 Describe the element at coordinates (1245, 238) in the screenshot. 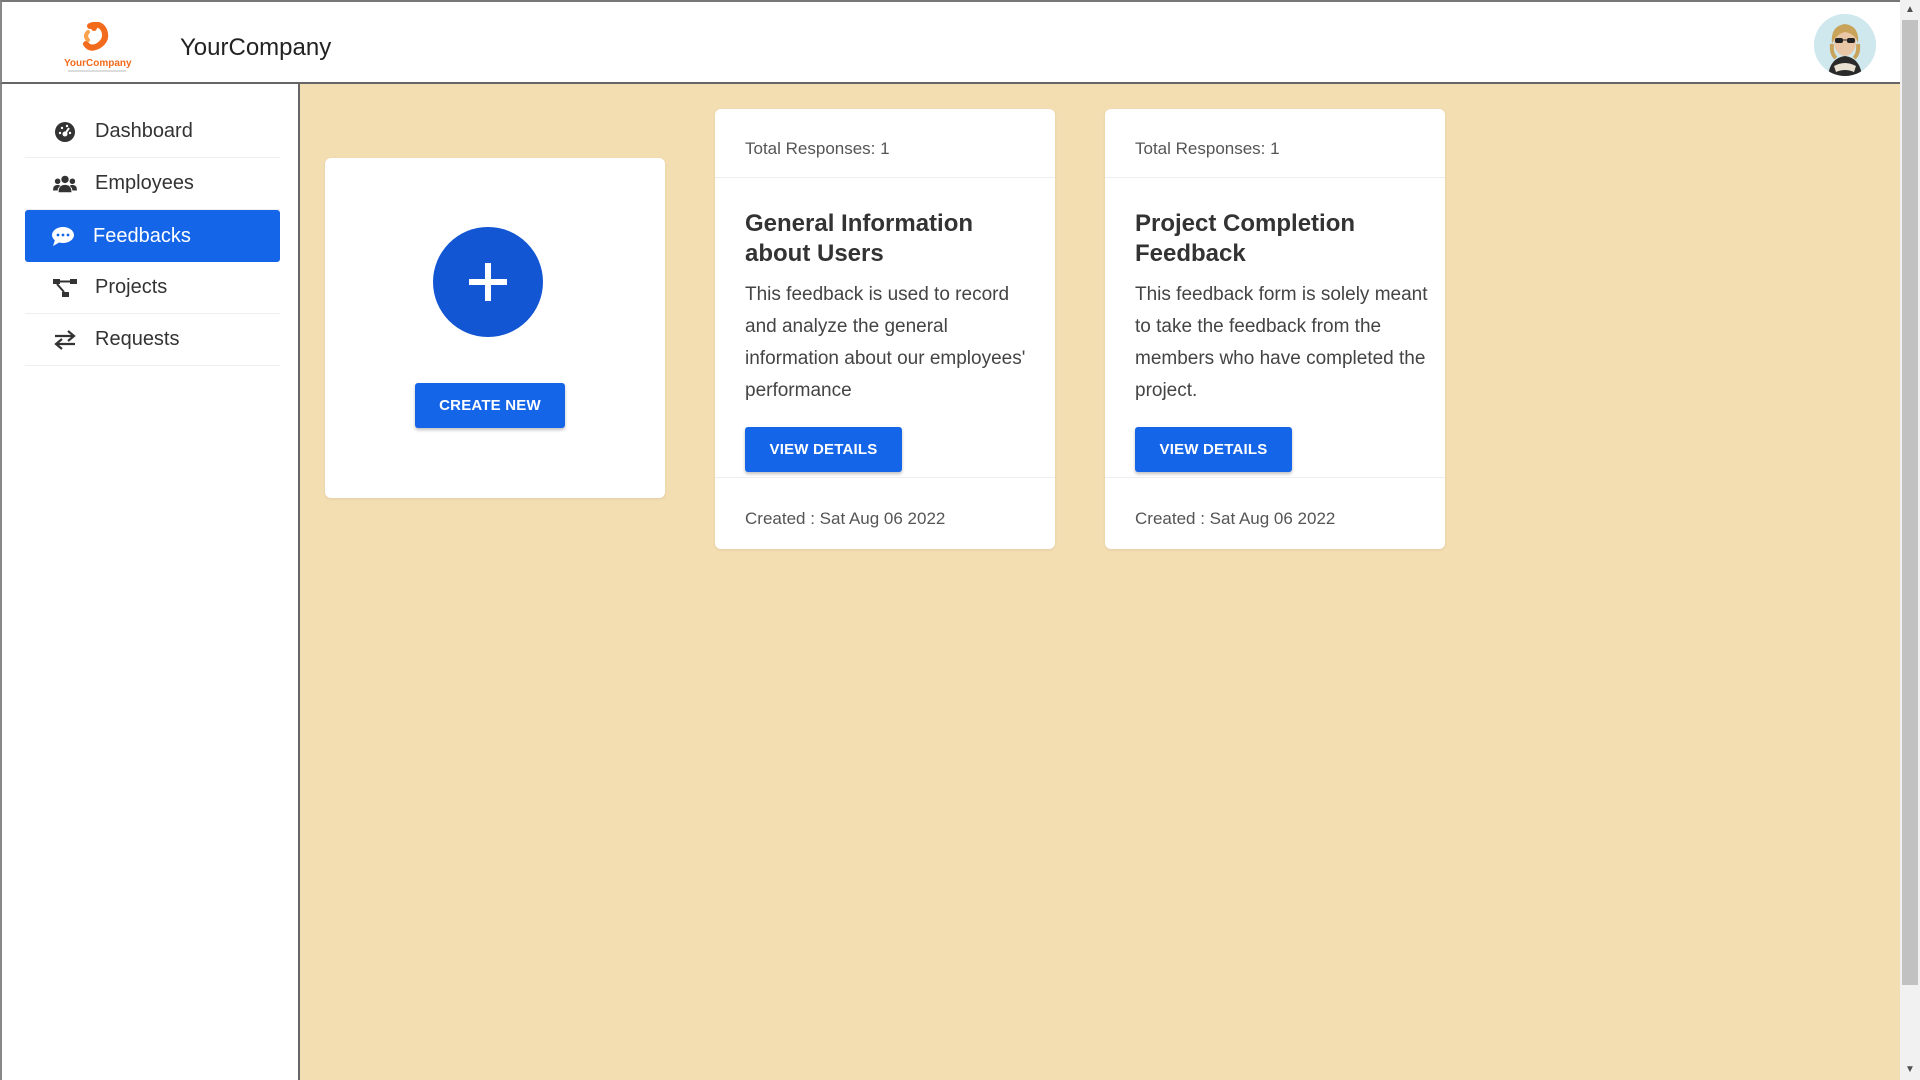

I see `feedback-title: Project Completion Feedback` at that location.